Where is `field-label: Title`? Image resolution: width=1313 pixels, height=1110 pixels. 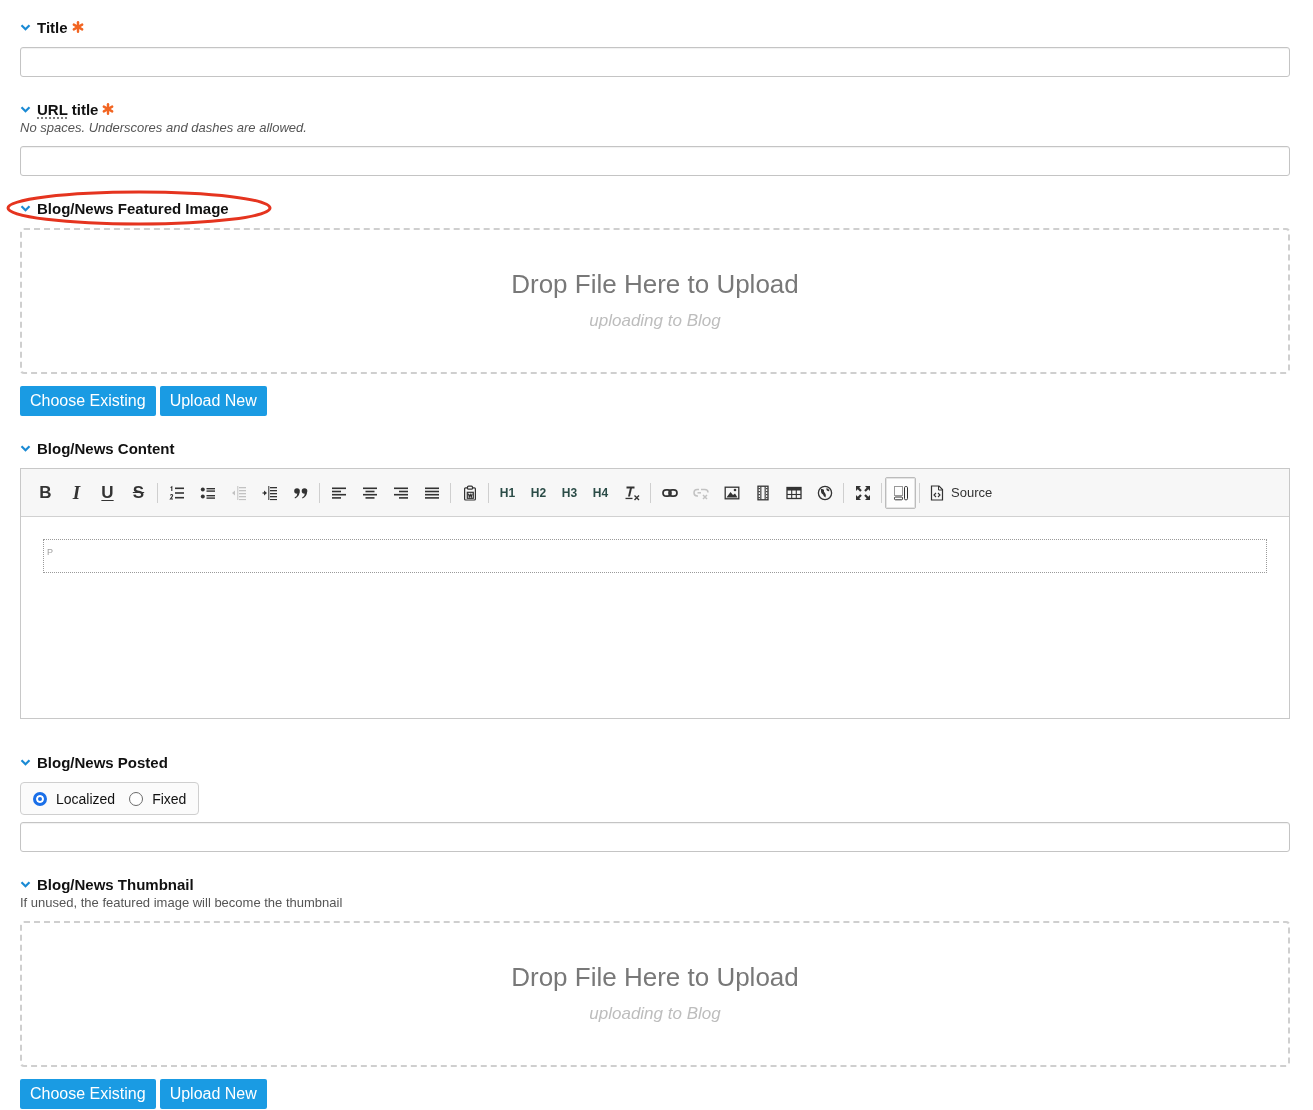 field-label: Title is located at coordinates (52, 27).